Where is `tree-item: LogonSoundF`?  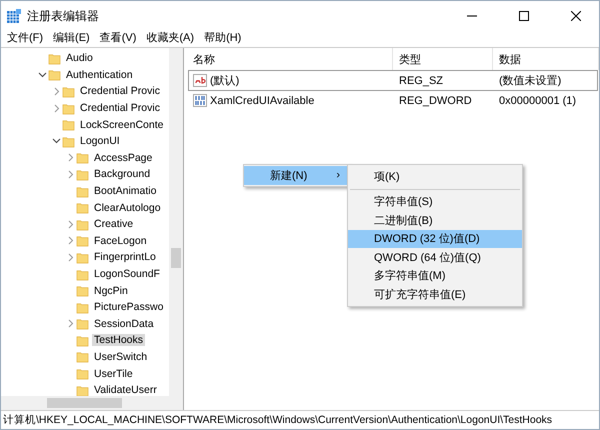
tree-item: LogonSoundF is located at coordinates (127, 274).